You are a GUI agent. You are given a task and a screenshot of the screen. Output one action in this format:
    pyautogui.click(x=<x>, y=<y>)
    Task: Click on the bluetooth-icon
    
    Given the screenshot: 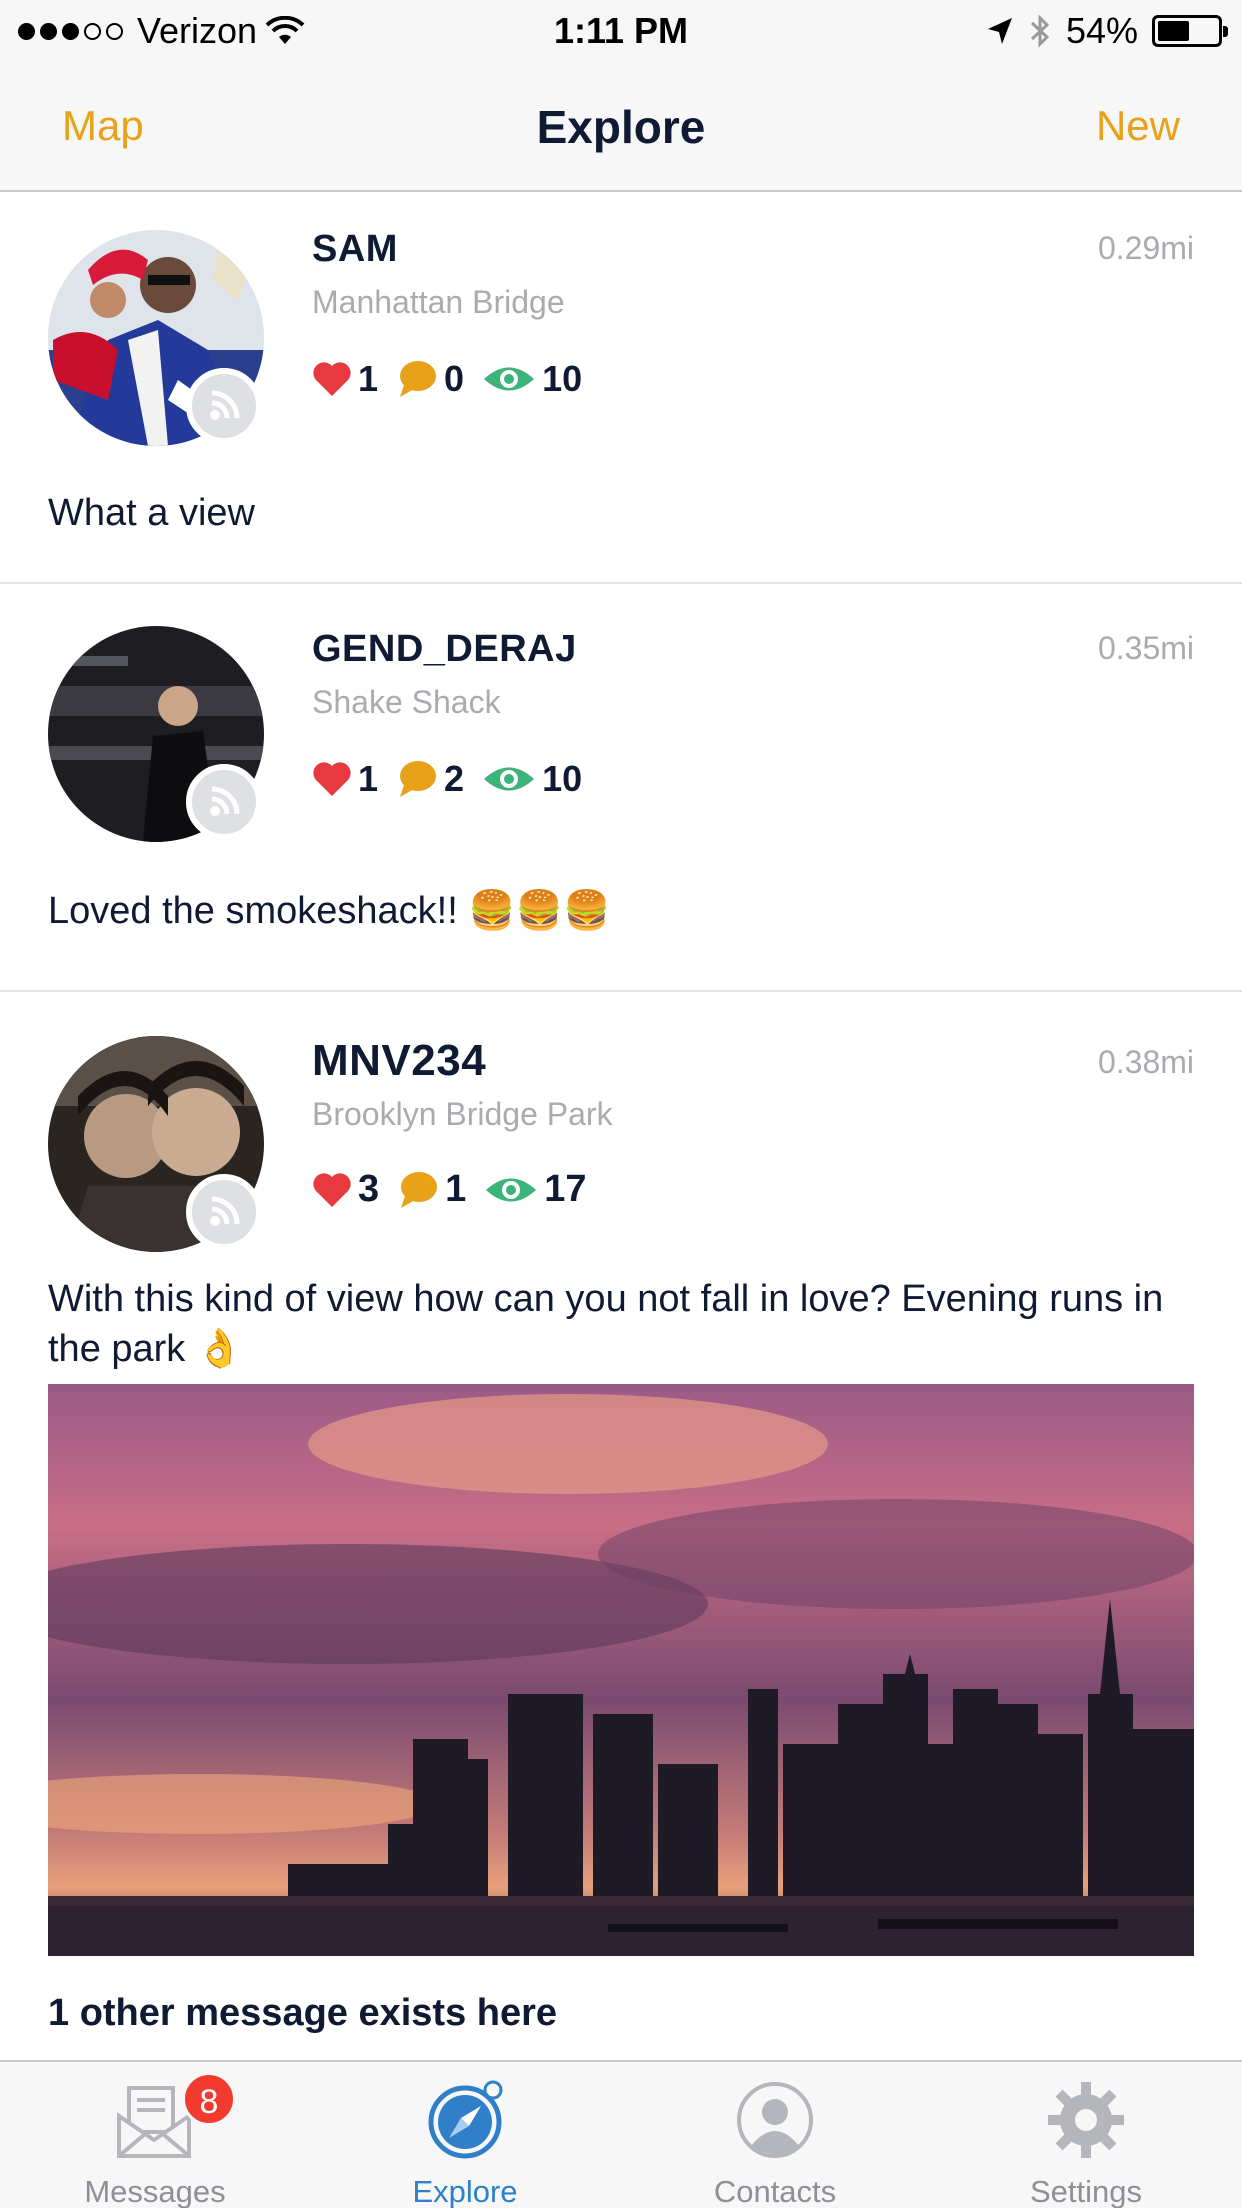 What is the action you would take?
    pyautogui.click(x=1040, y=31)
    